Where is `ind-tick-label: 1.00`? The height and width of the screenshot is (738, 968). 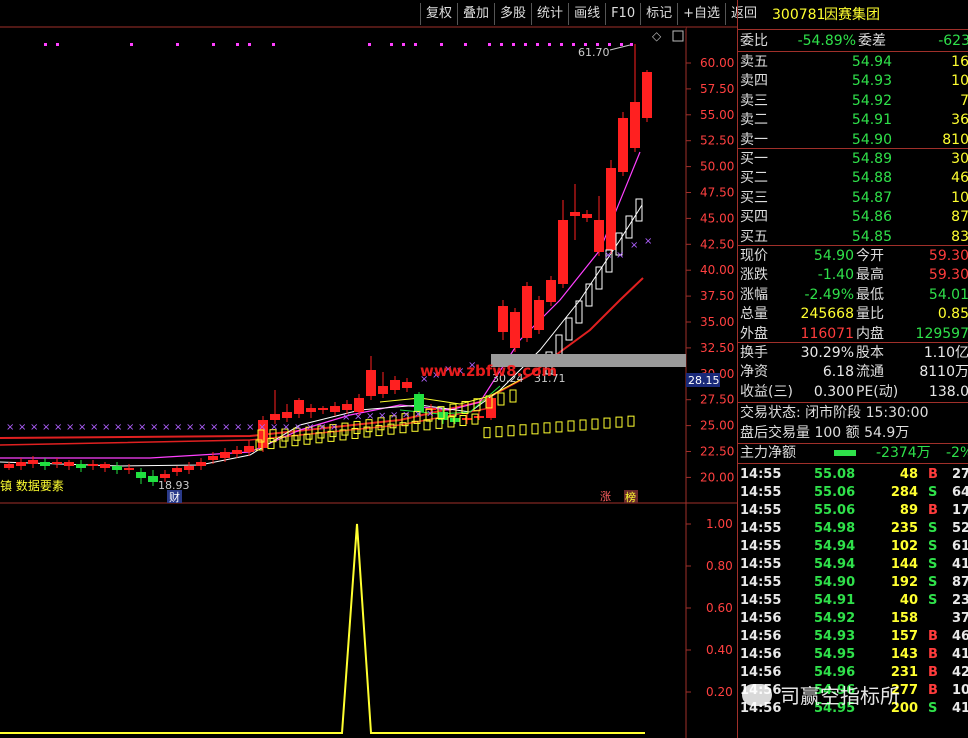 ind-tick-label: 1.00 is located at coordinates (719, 524).